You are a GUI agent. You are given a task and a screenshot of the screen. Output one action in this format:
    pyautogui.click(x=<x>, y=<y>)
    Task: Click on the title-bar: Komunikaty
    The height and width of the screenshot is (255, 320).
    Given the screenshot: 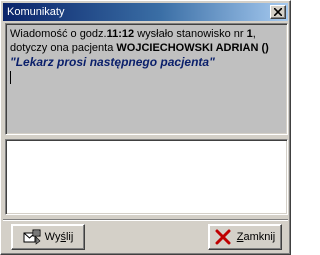 What is the action you would take?
    pyautogui.click(x=145, y=12)
    